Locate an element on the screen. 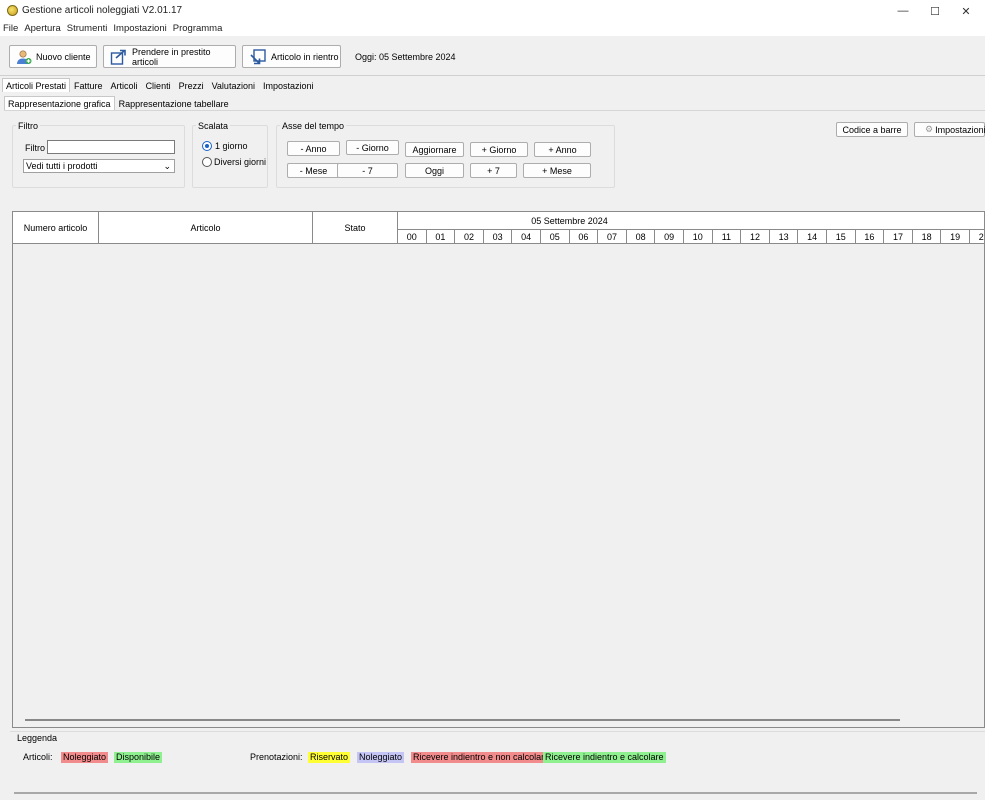 The width and height of the screenshot is (985, 800). tab-clienti: Clienti is located at coordinates (158, 85).